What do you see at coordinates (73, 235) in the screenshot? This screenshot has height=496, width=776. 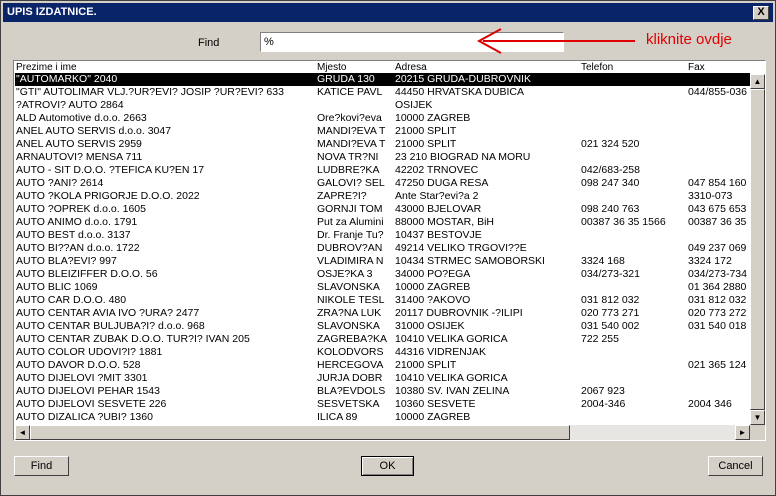 I see `name-cell: AUTO BEST d.o.o. 3137` at bounding box center [73, 235].